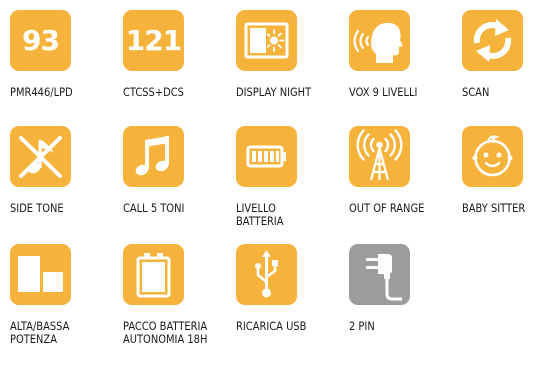  Describe the element at coordinates (492, 40) in the screenshot. I see `refresh-arrows-icon` at that location.